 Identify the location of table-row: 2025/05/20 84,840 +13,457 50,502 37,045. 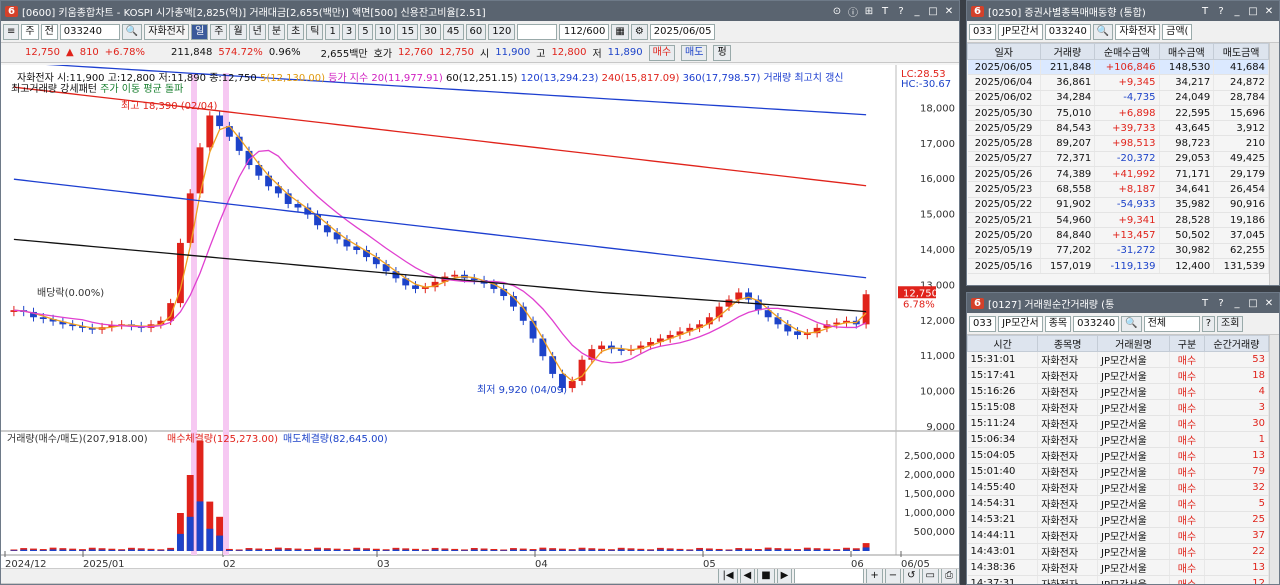
(1118, 235).